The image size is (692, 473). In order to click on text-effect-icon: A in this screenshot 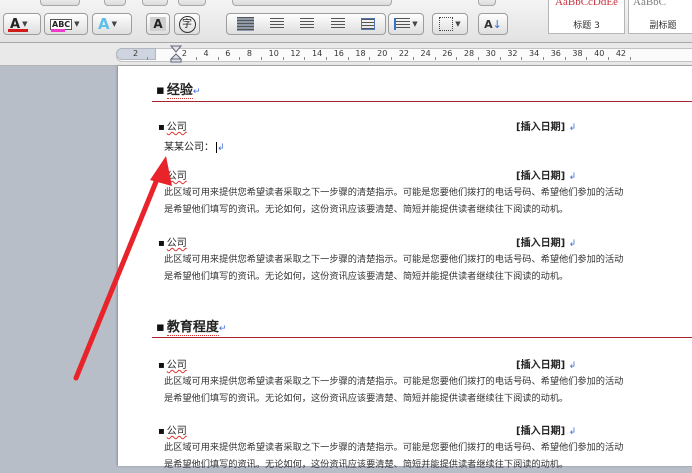, I will do `click(104, 24)`.